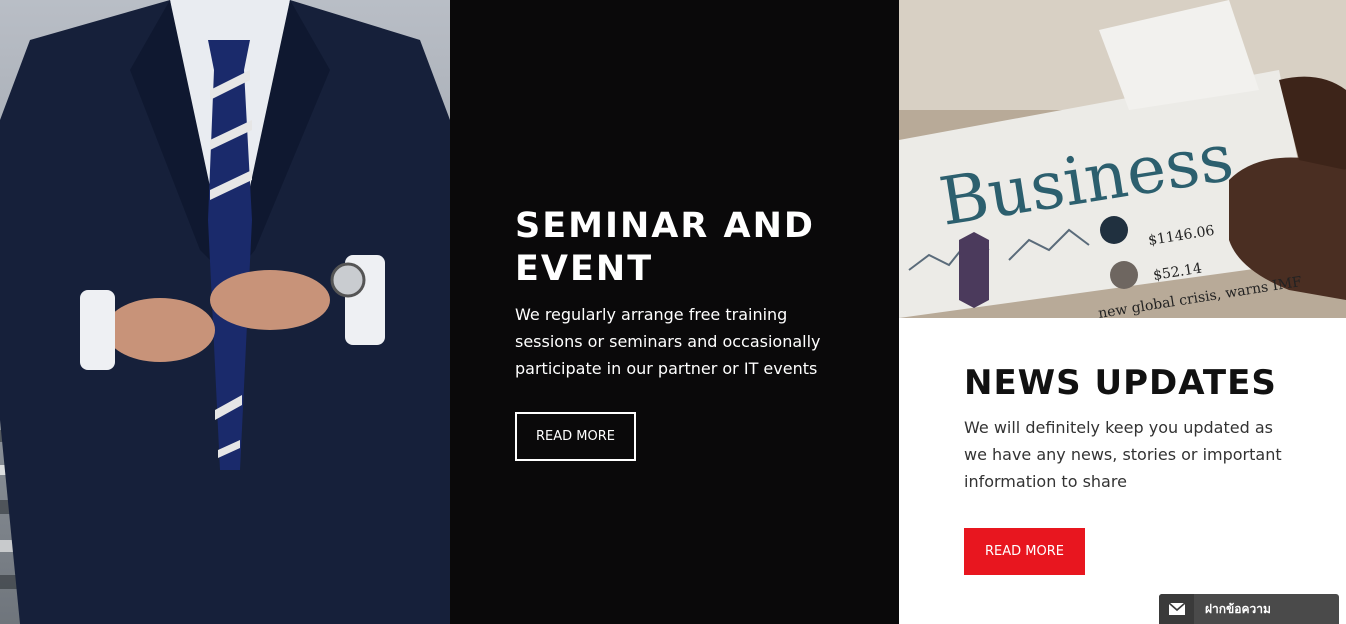 The image size is (1346, 624). I want to click on chat-label: ฝากข้อความ, so click(1238, 608).